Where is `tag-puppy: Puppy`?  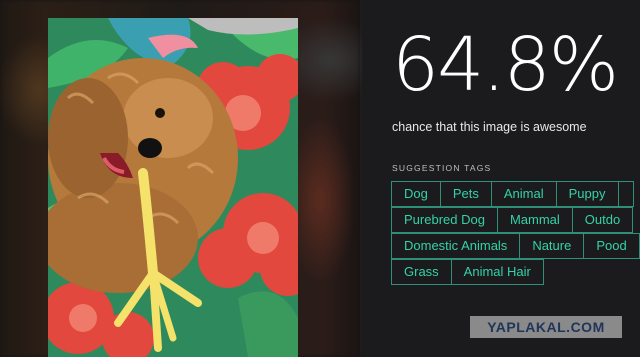
tag-puppy: Puppy is located at coordinates (587, 194).